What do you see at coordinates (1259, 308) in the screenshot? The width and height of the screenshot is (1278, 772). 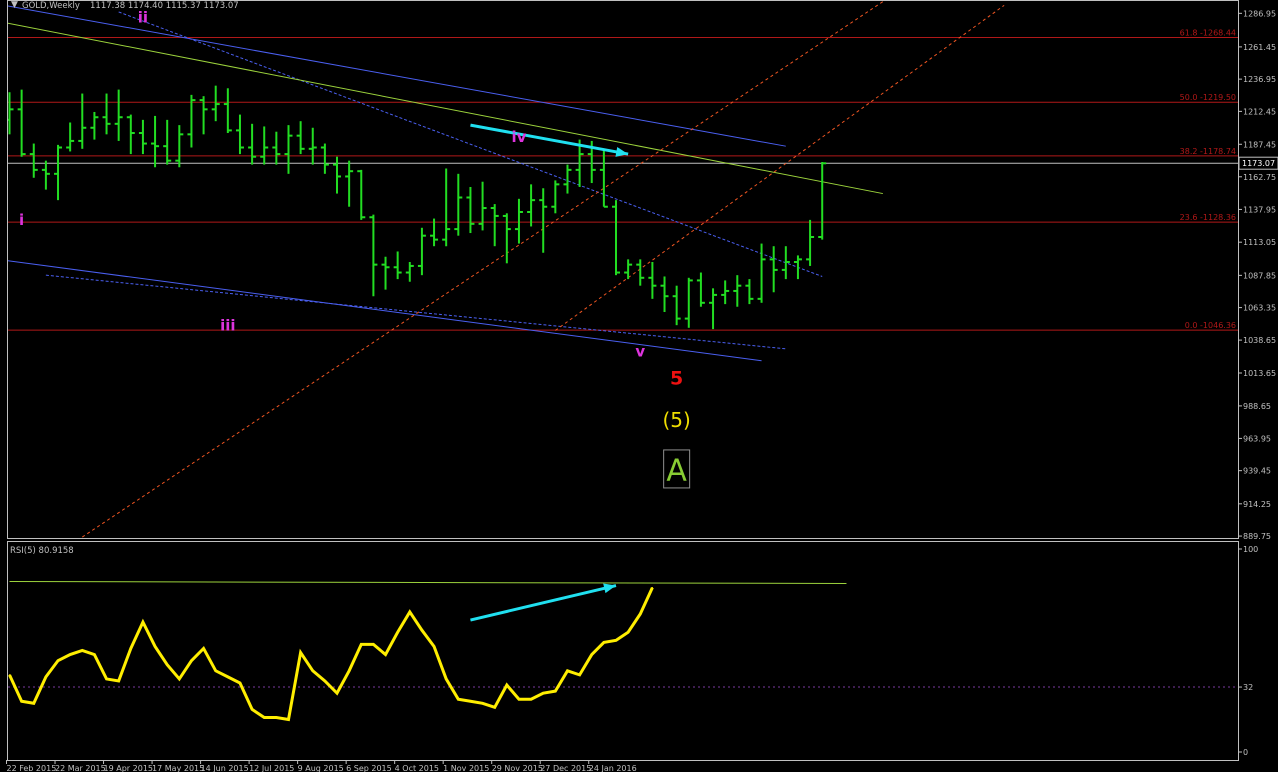 I see `price-tick-label: 1063.35` at bounding box center [1259, 308].